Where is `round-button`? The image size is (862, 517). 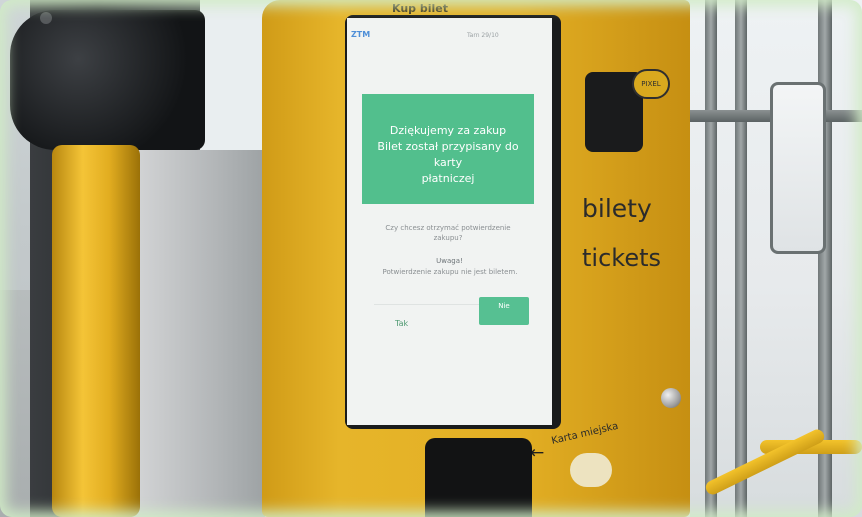 round-button is located at coordinates (671, 398).